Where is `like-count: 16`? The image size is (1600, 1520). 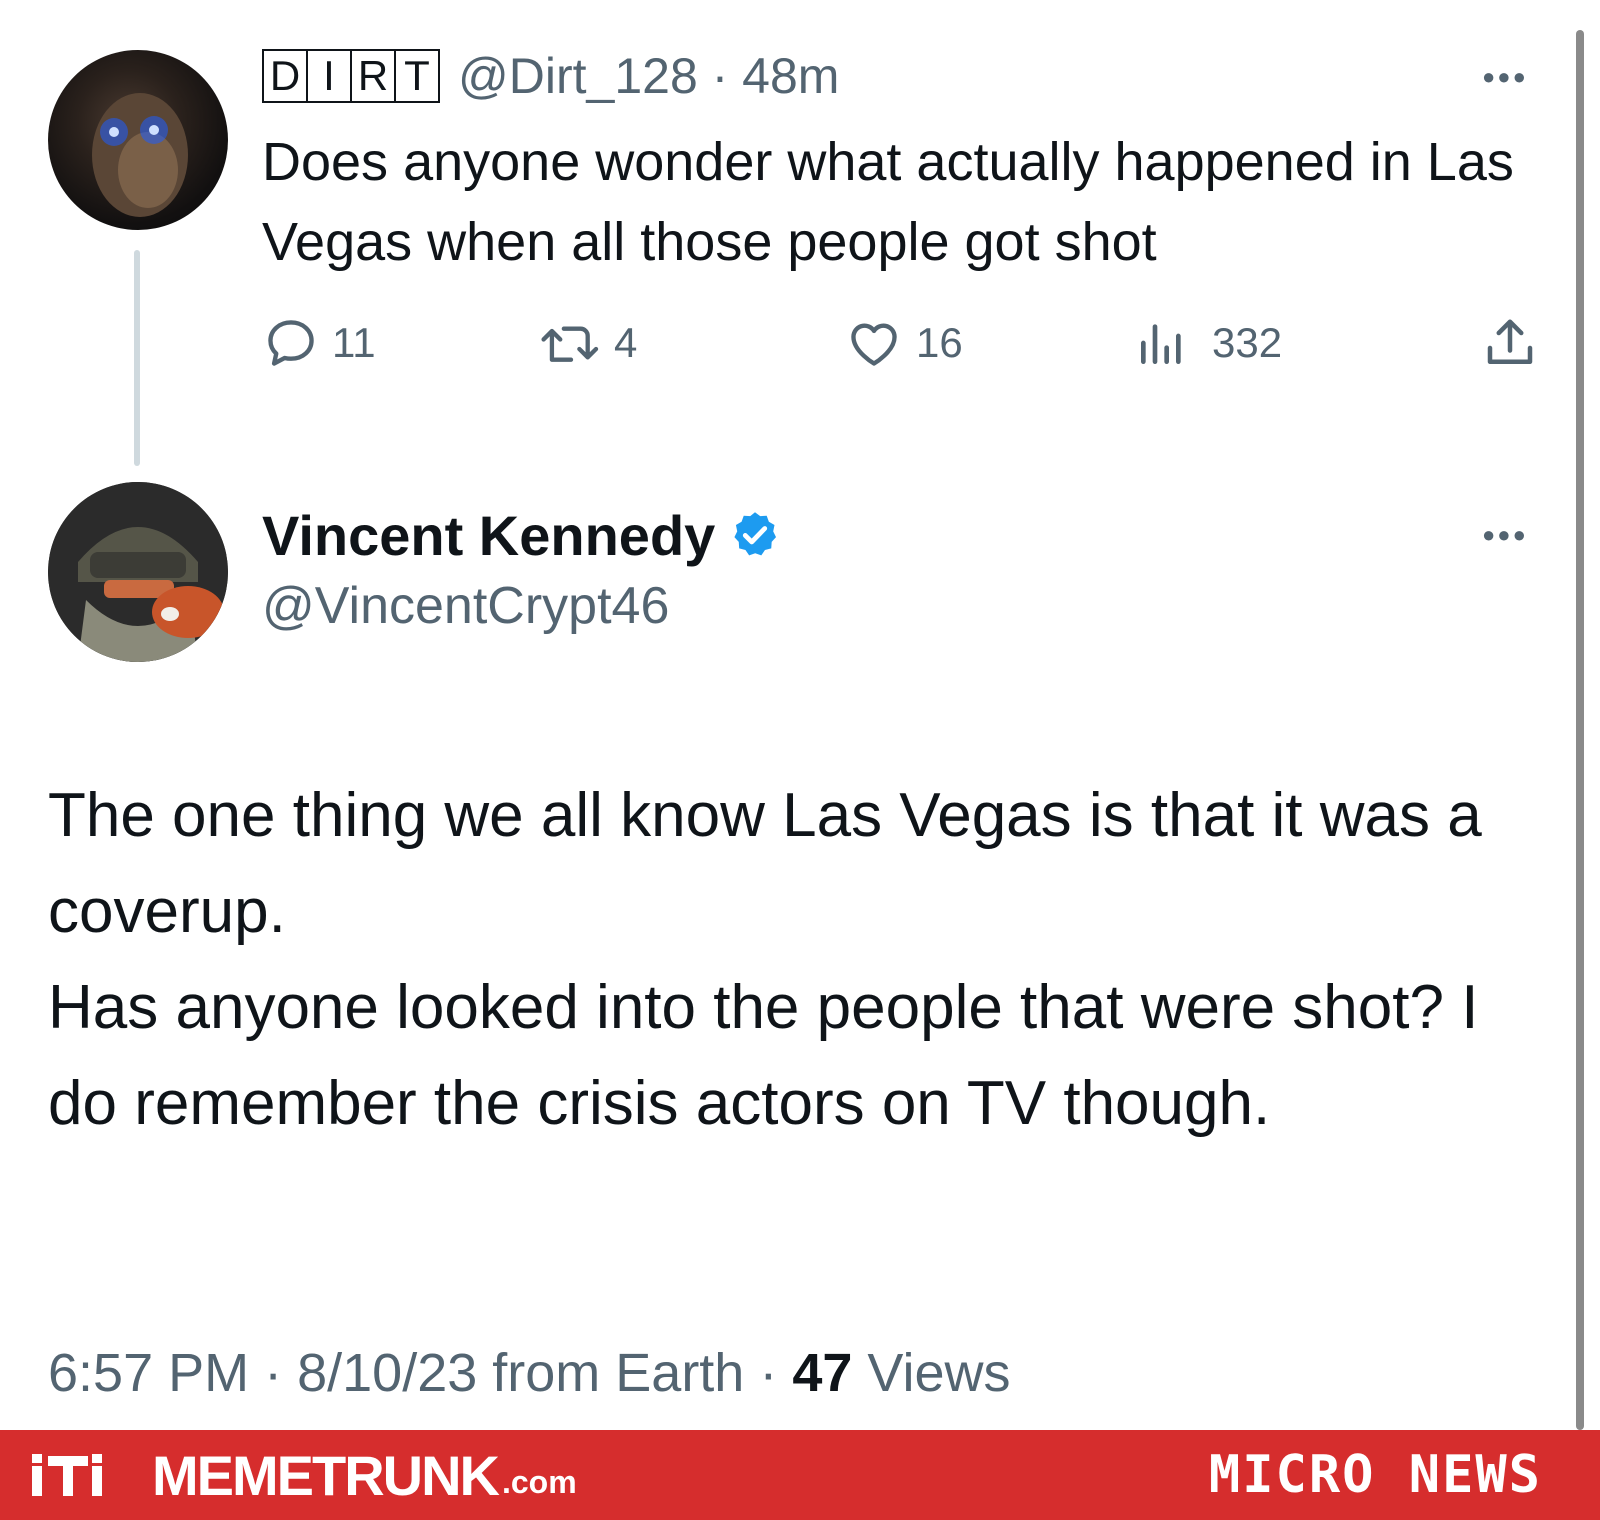
like-count: 16 is located at coordinates (939, 342).